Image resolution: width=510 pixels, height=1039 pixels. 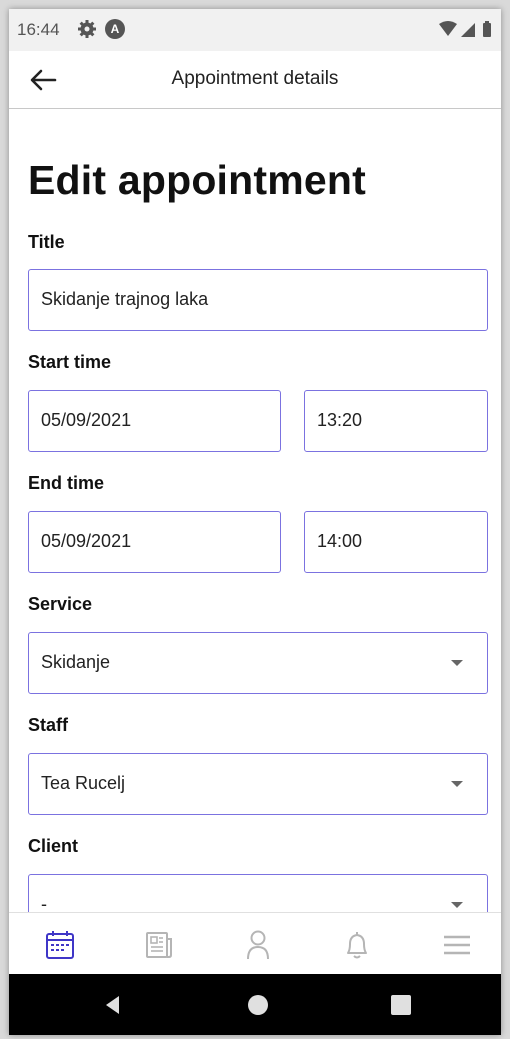 What do you see at coordinates (53, 846) in the screenshot?
I see `client-label: Client` at bounding box center [53, 846].